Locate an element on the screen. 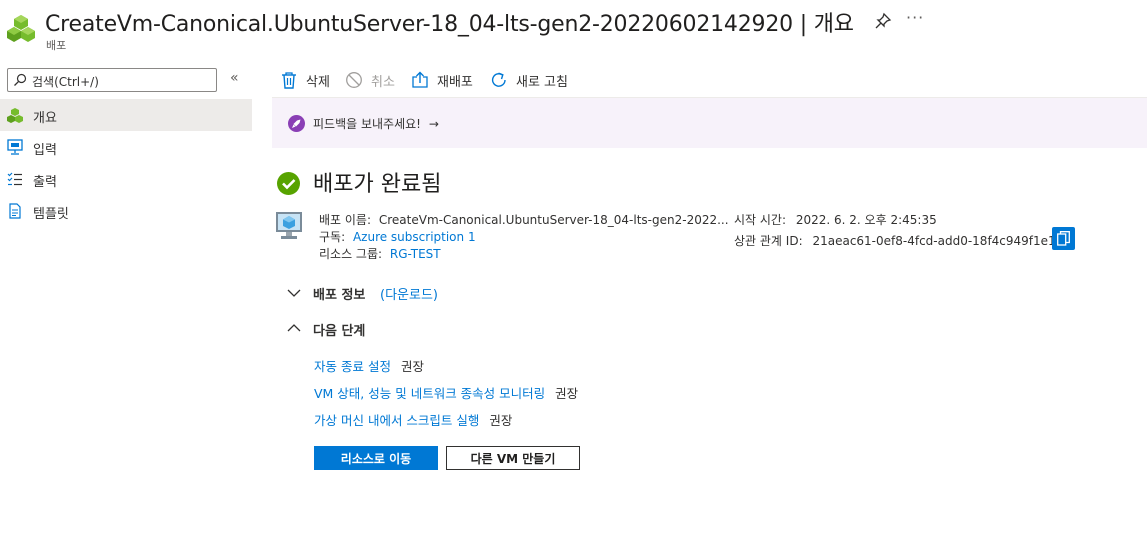 The width and height of the screenshot is (1147, 537). feedback-link: 피드백을 보내주세요! → is located at coordinates (376, 123).